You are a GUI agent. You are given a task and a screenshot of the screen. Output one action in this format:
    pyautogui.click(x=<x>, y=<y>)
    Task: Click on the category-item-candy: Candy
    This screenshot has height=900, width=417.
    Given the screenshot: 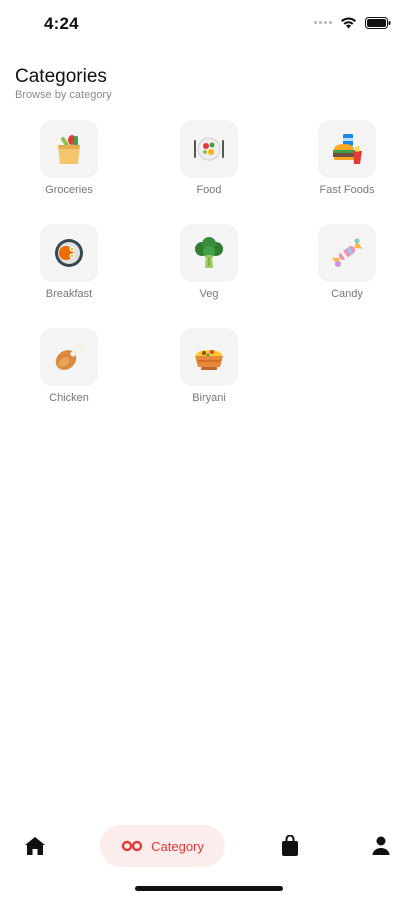 What is the action you would take?
    pyautogui.click(x=347, y=262)
    